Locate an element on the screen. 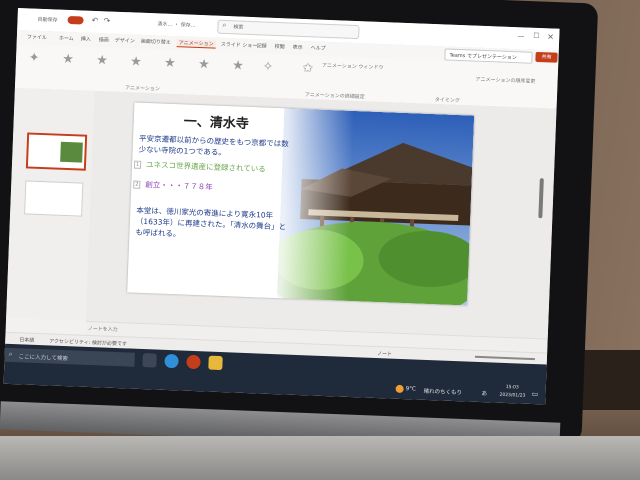  body-line-2: 少ない寺院の1つである。 is located at coordinates (182, 151).